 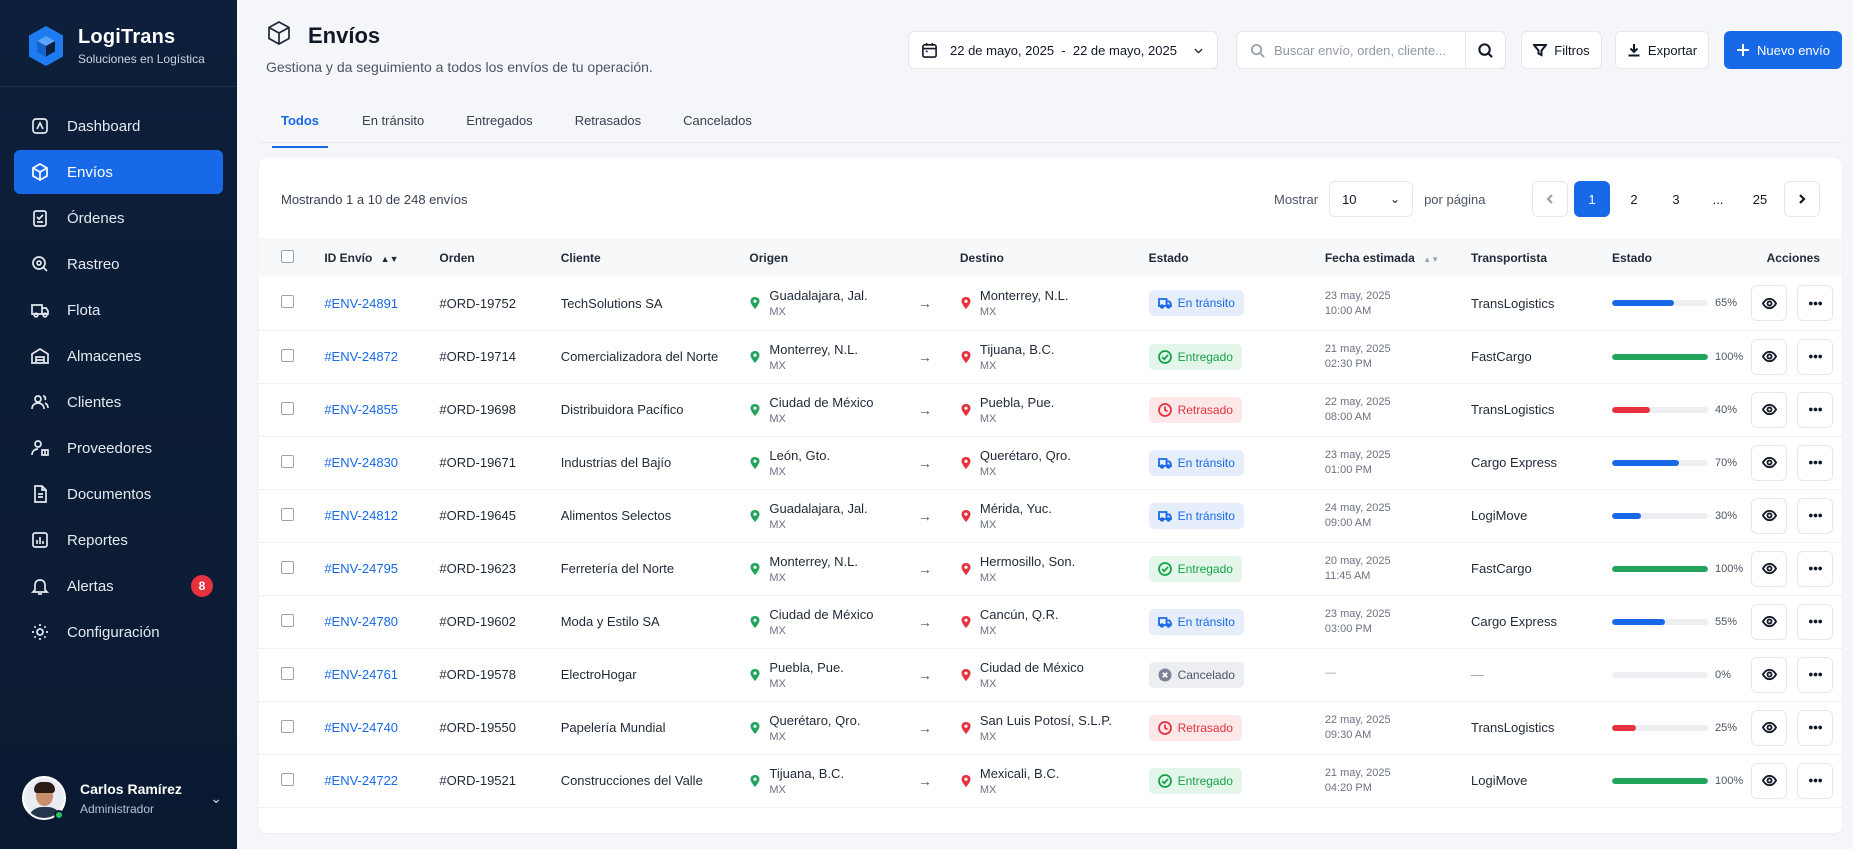 I want to click on destination-country: MX, so click(x=988, y=471).